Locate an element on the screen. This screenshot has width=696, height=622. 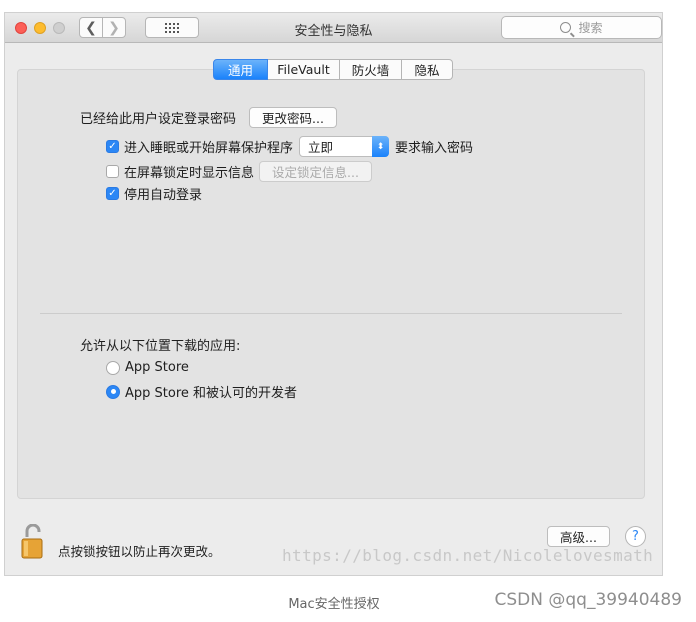
tab-firewall: 防火墙 is located at coordinates (371, 69).